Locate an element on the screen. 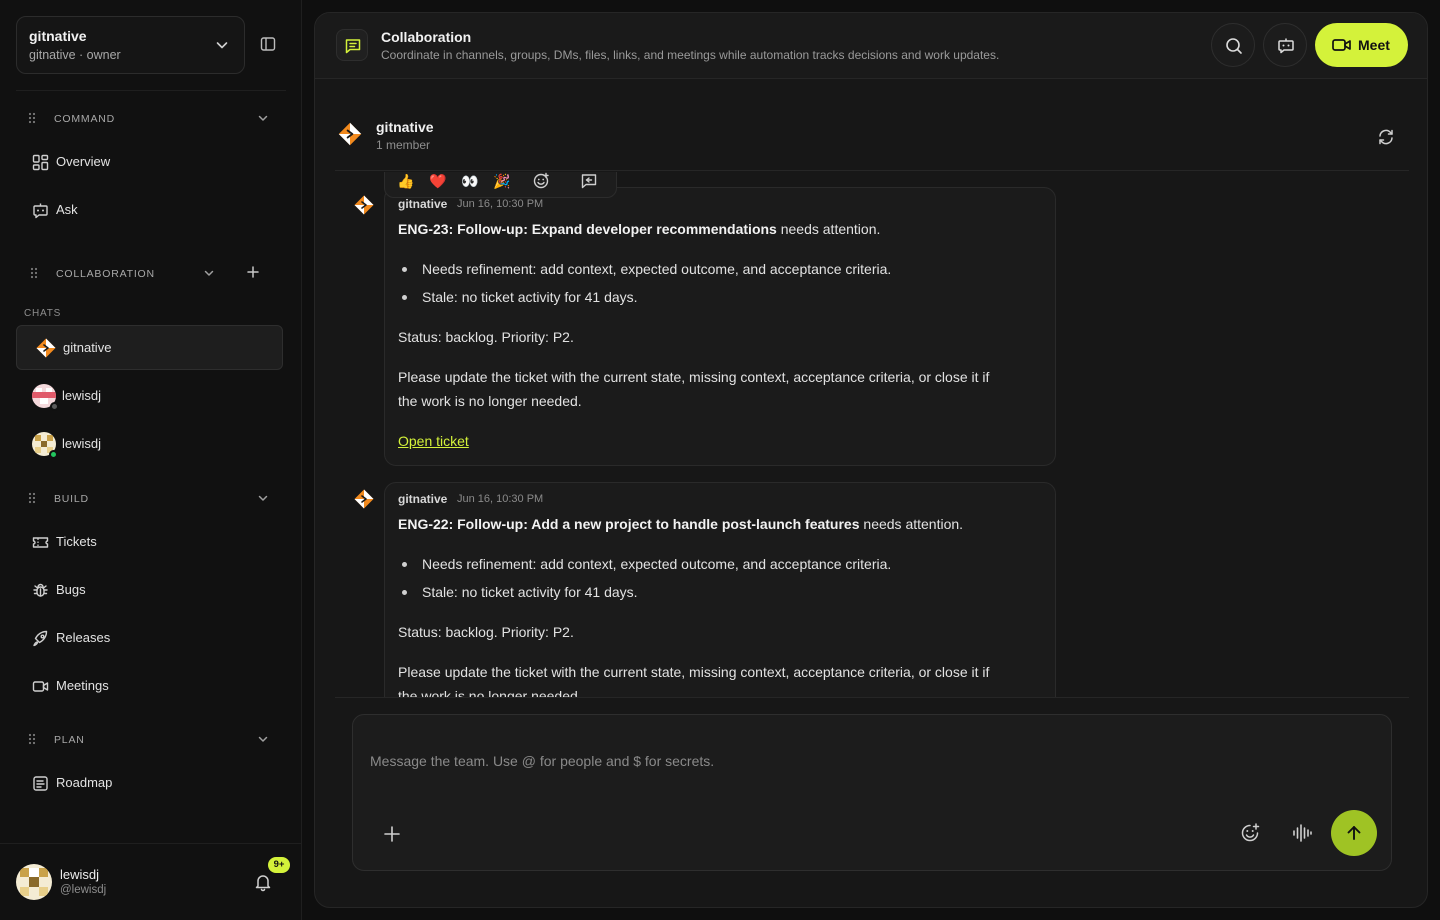 The image size is (1440, 920). reply-icon is located at coordinates (589, 181).